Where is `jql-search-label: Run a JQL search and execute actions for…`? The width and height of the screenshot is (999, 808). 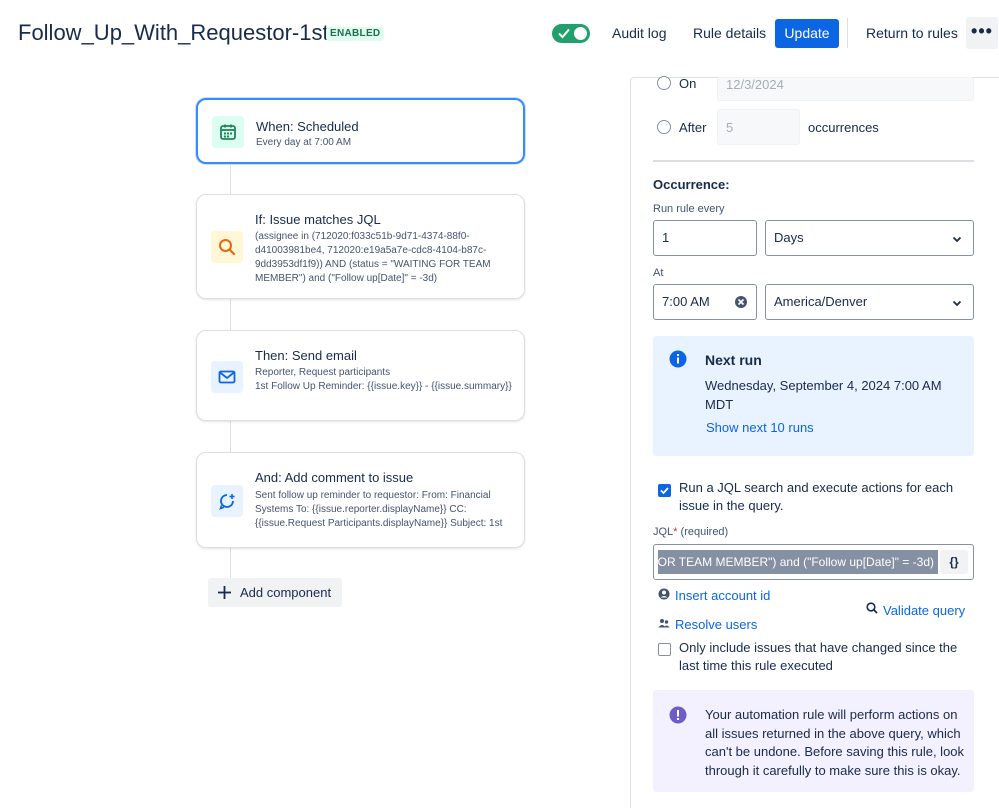 jql-search-label: Run a JQL search and execute actions for… is located at coordinates (816, 496).